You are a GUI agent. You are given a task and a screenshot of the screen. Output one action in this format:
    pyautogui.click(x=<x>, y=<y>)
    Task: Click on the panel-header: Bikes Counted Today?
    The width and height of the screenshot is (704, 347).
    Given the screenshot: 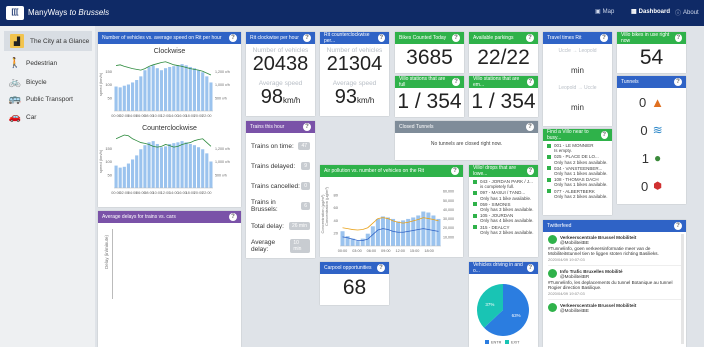 What is the action you would take?
    pyautogui.click(x=429, y=38)
    